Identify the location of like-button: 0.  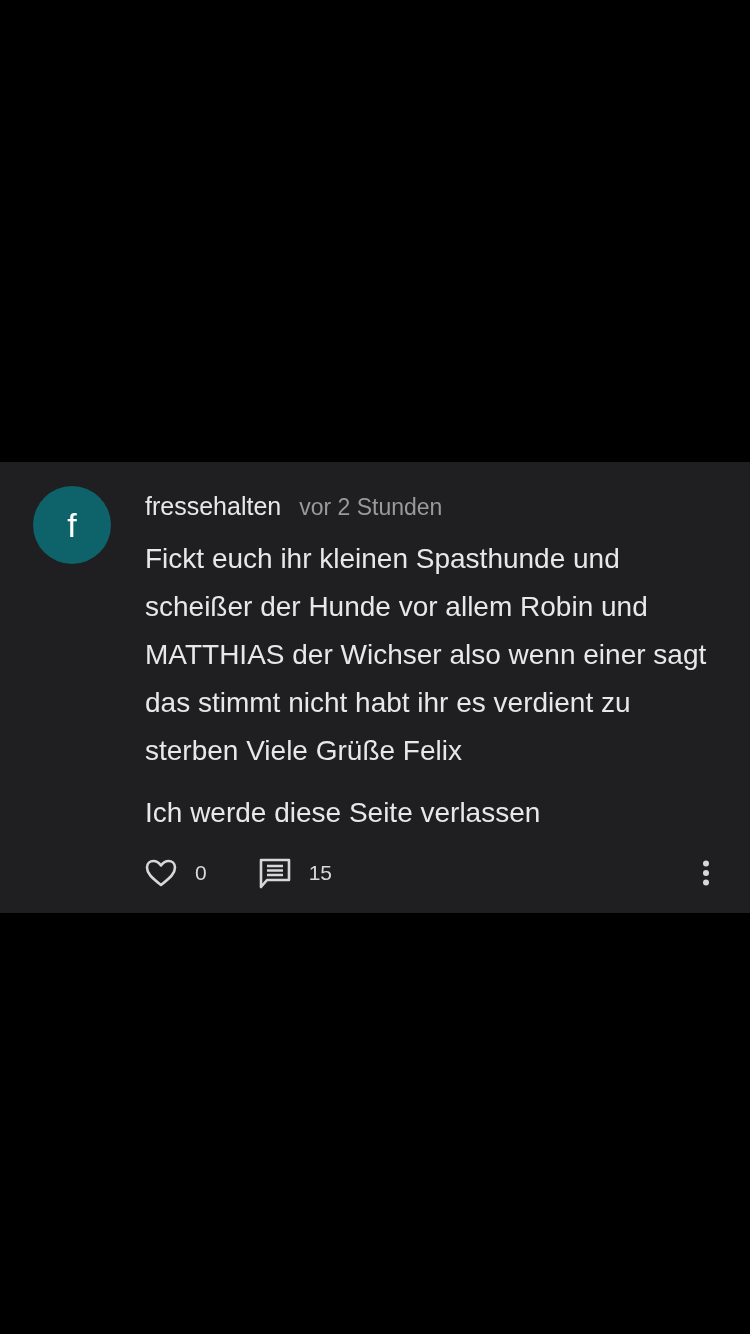
(176, 873).